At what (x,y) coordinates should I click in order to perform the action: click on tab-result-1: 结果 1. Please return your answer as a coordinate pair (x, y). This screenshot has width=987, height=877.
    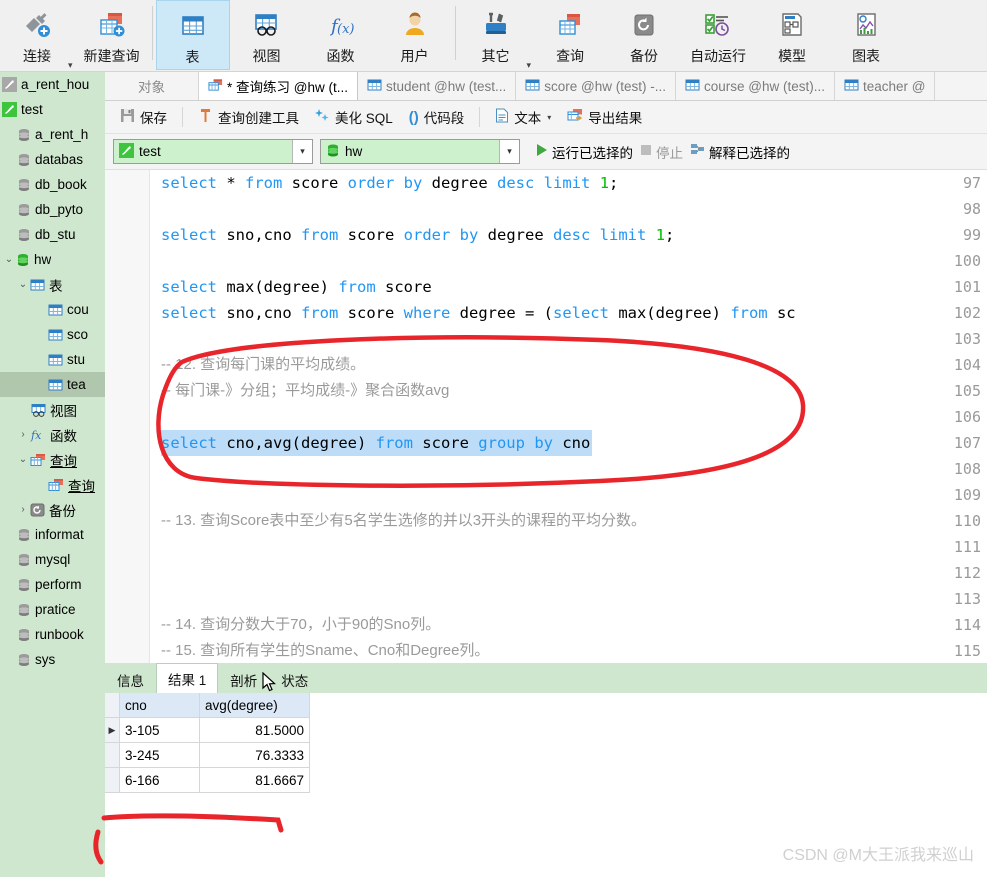
    Looking at the image, I should click on (187, 678).